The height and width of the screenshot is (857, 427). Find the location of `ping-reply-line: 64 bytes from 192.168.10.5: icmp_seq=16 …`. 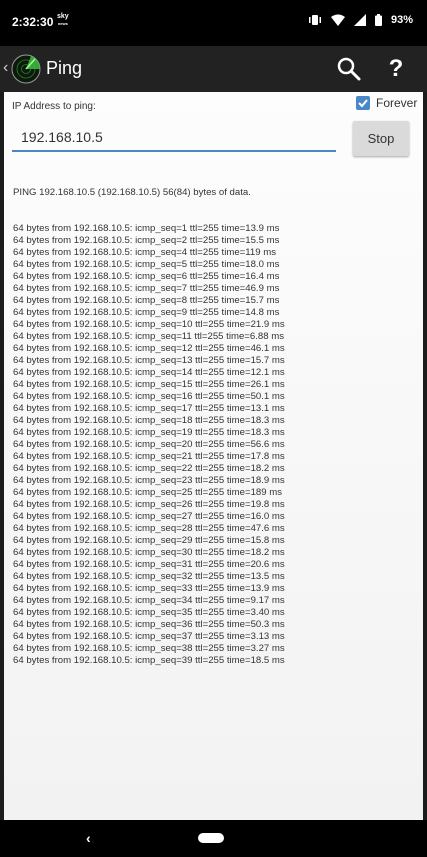

ping-reply-line: 64 bytes from 192.168.10.5: icmp_seq=16 … is located at coordinates (149, 396).